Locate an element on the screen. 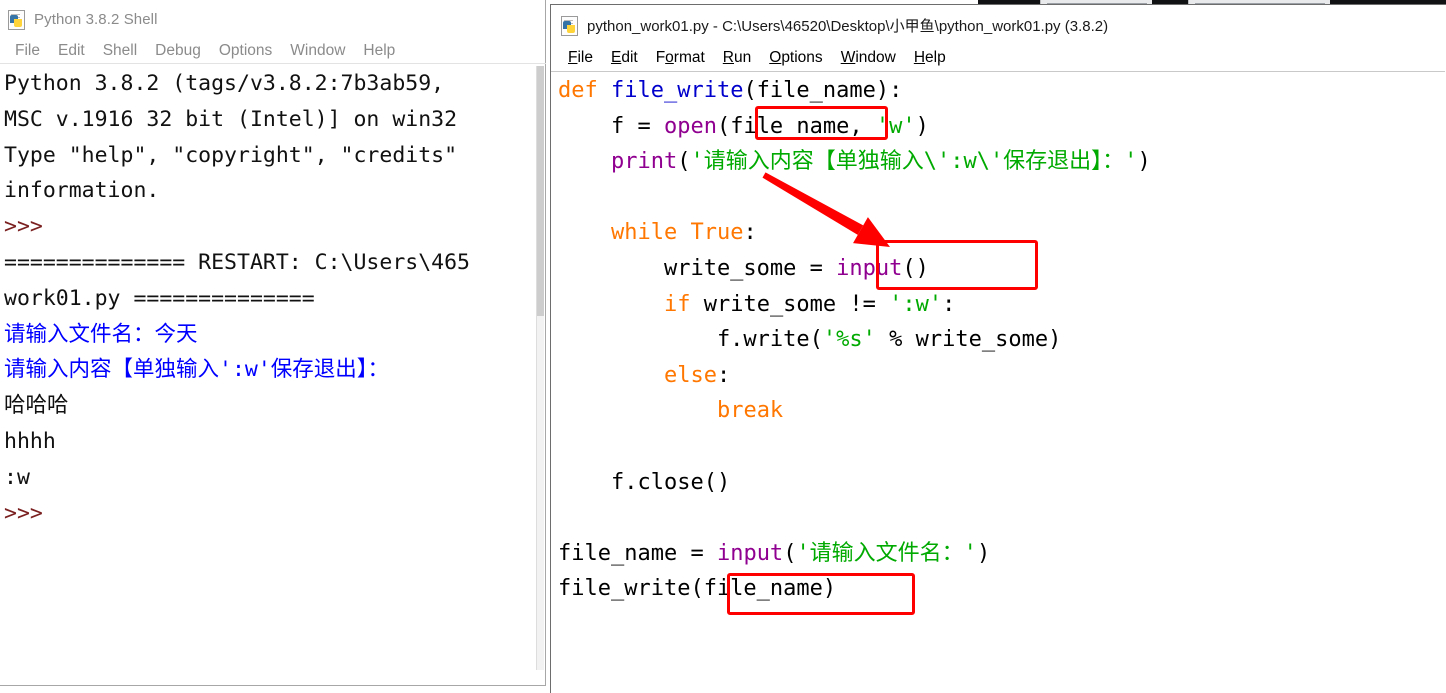  code-line: print('请输入内容【单独输入\':w\'保存退出】：') is located at coordinates (880, 162).